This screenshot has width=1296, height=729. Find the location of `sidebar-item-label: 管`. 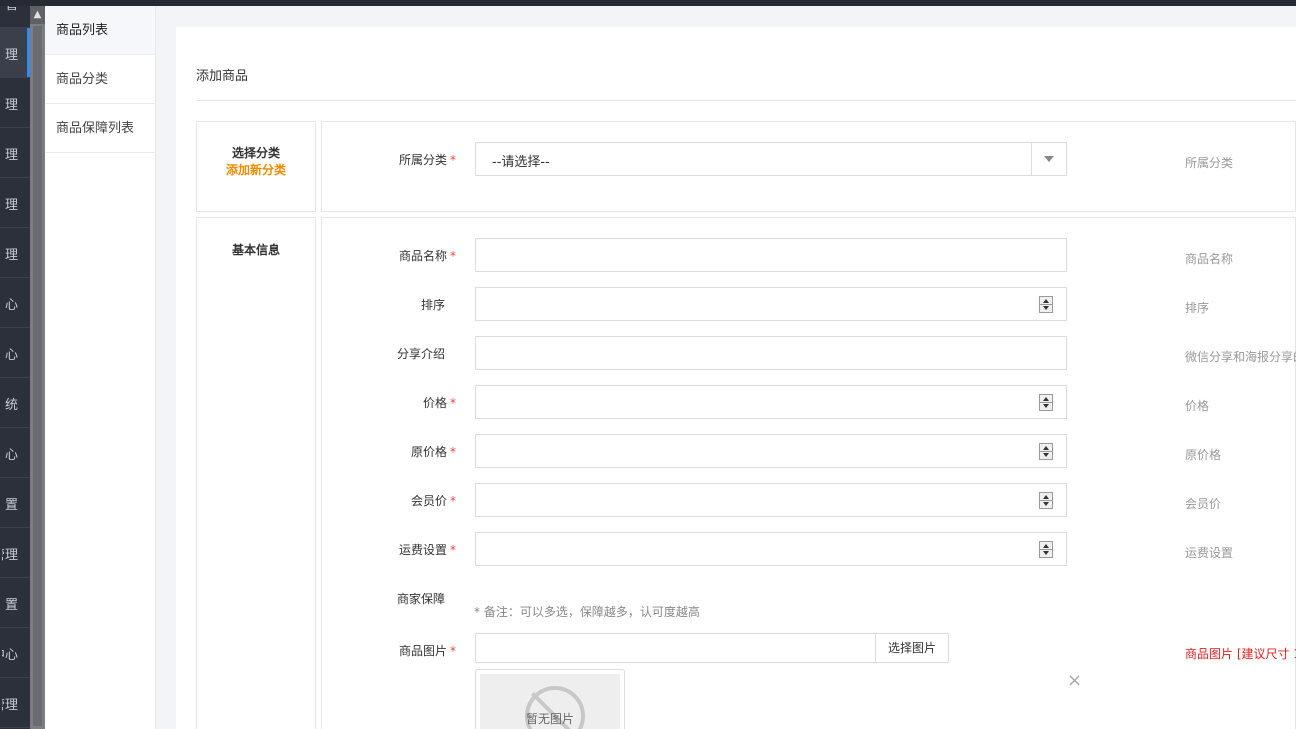

sidebar-item-label: 管 is located at coordinates (10, 9).